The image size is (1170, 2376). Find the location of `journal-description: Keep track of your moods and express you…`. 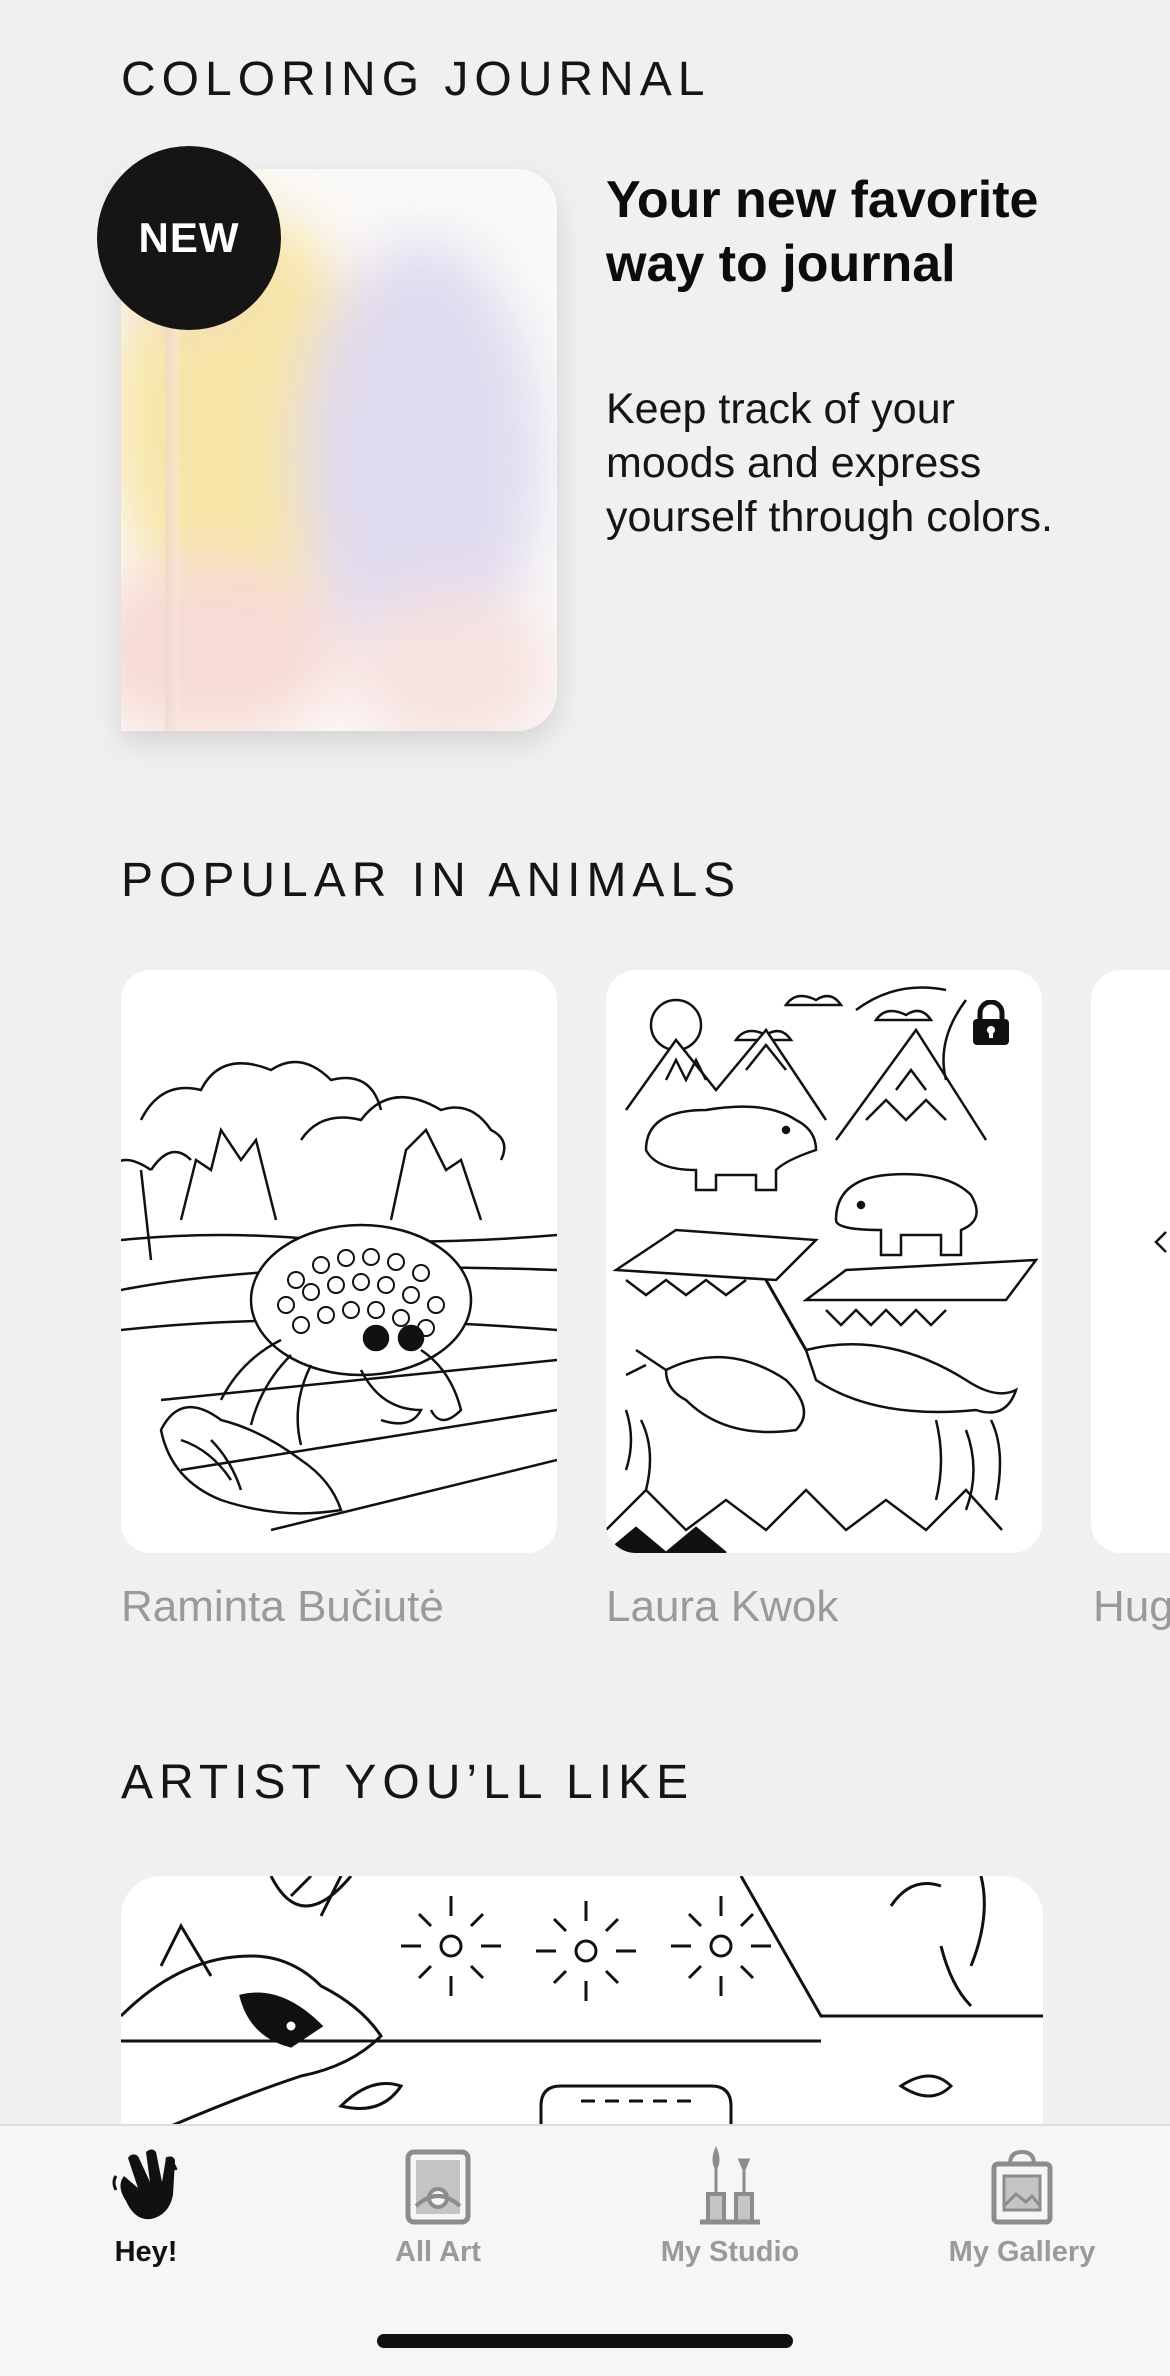

journal-description: Keep track of your moods and express you… is located at coordinates (829, 463).